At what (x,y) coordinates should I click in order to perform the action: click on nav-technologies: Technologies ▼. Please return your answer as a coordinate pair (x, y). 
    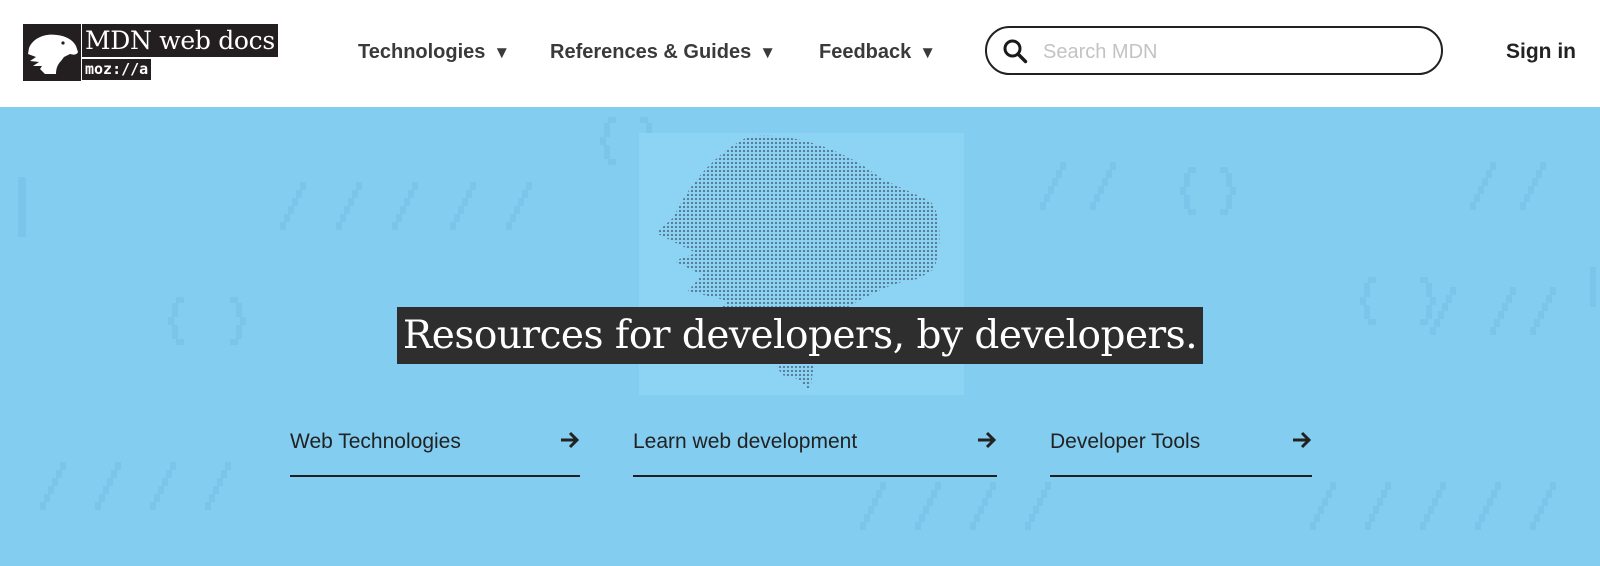
    Looking at the image, I should click on (434, 52).